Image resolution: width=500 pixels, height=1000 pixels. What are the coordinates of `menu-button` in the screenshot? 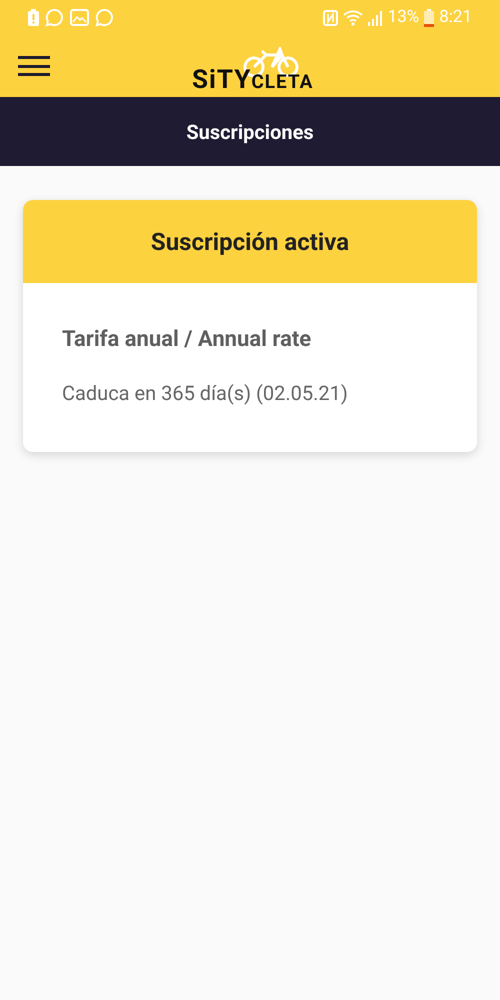 It's located at (34, 66).